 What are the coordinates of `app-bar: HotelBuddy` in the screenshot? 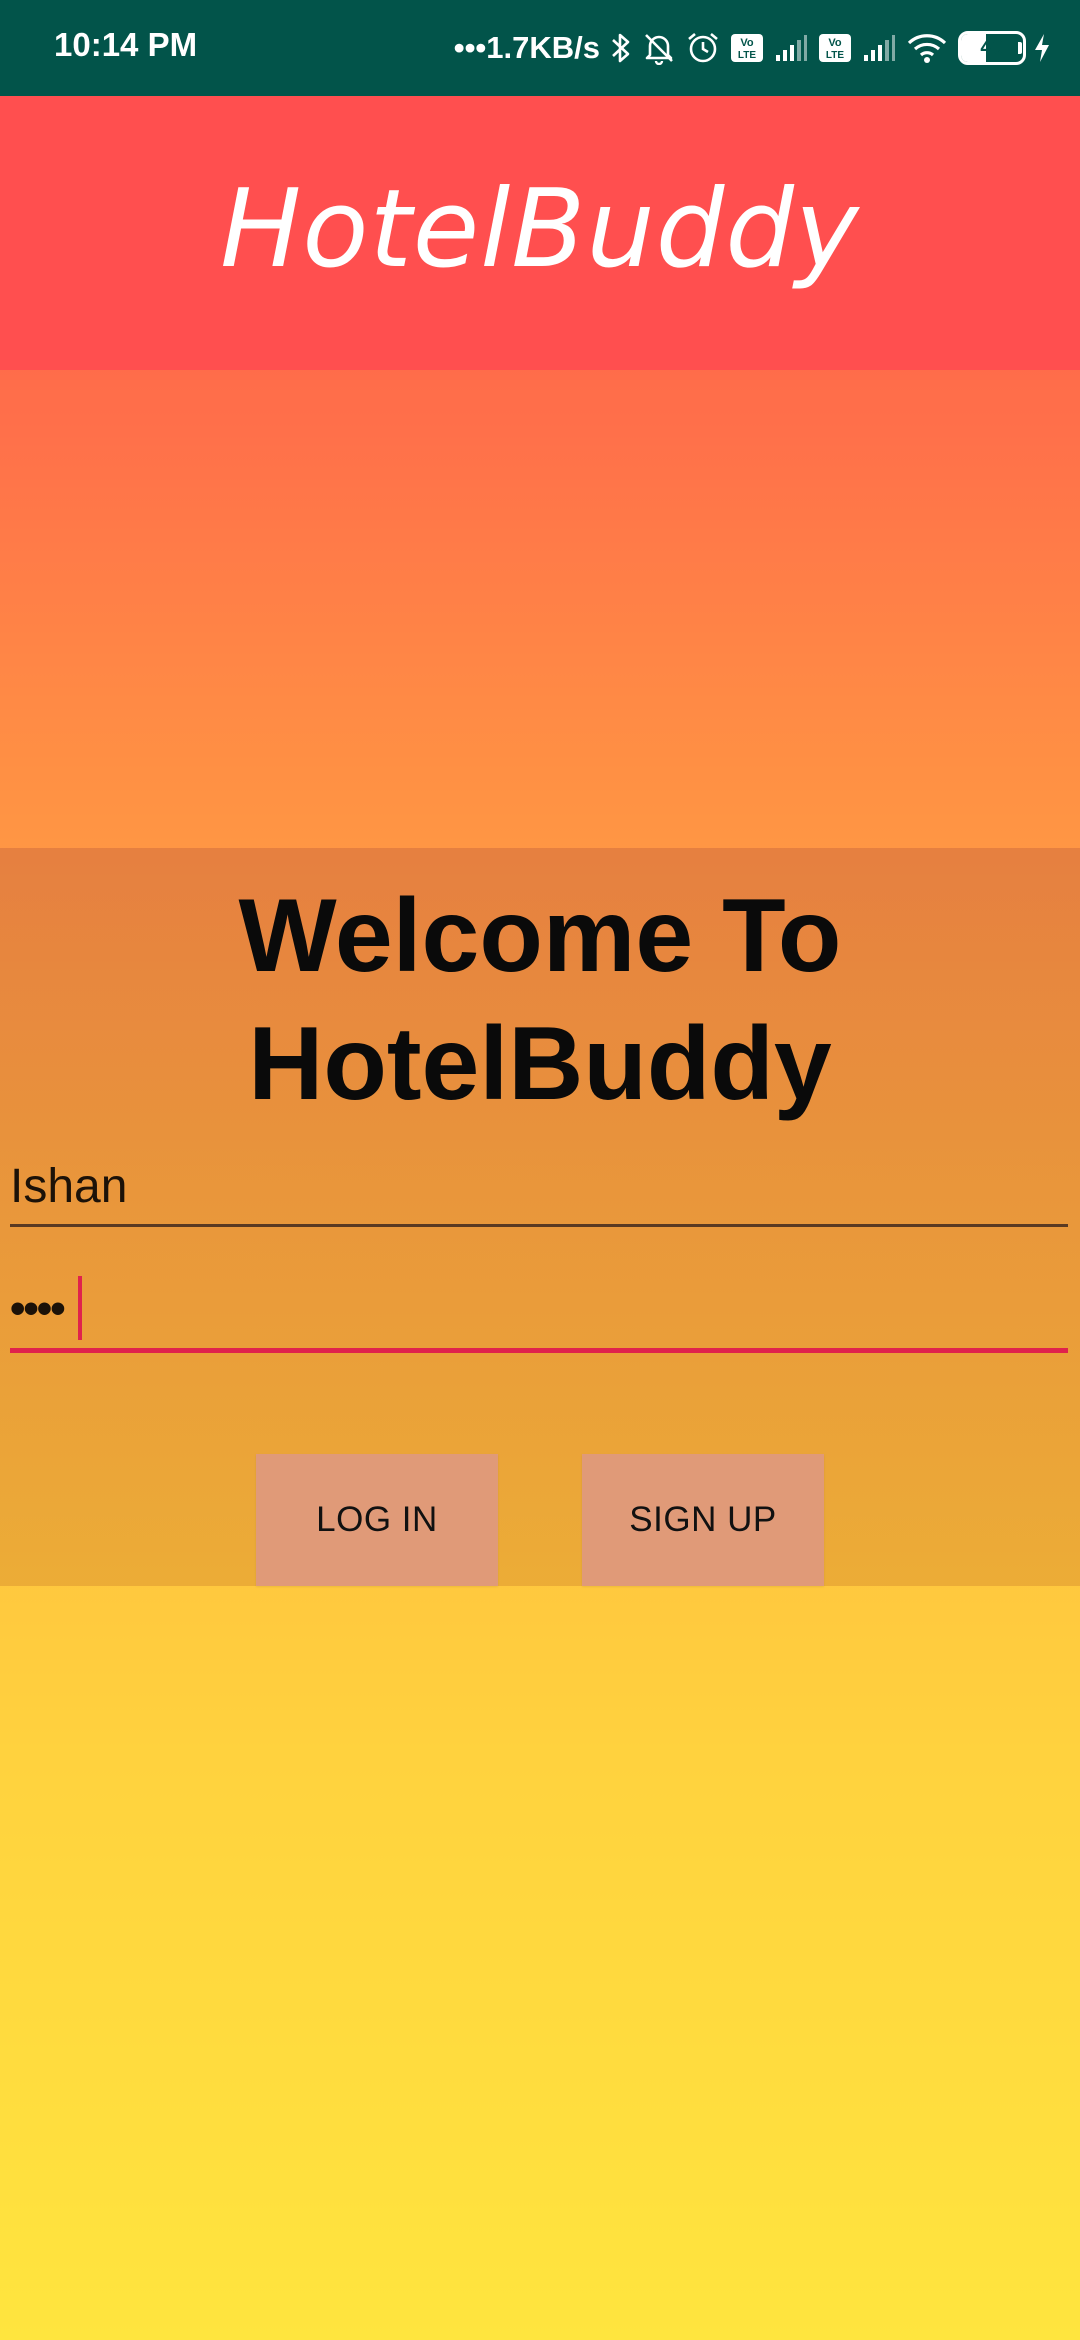 It's located at (540, 233).